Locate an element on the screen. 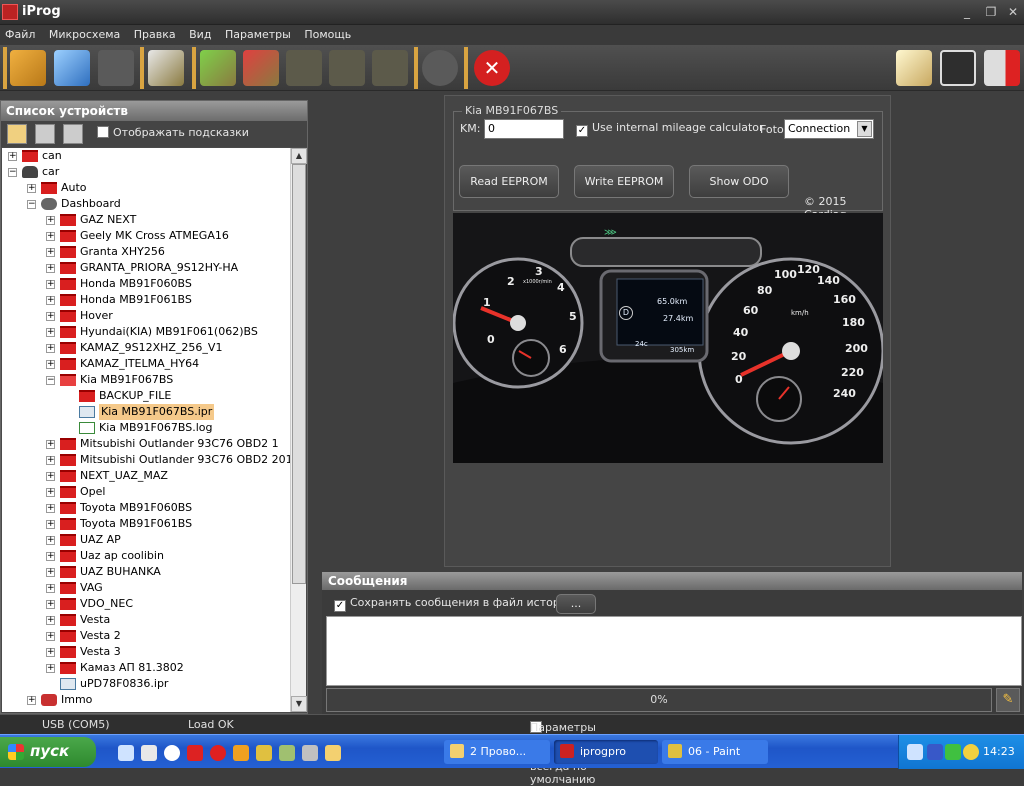  close-window-button: ✕ is located at coordinates (1013, 12).